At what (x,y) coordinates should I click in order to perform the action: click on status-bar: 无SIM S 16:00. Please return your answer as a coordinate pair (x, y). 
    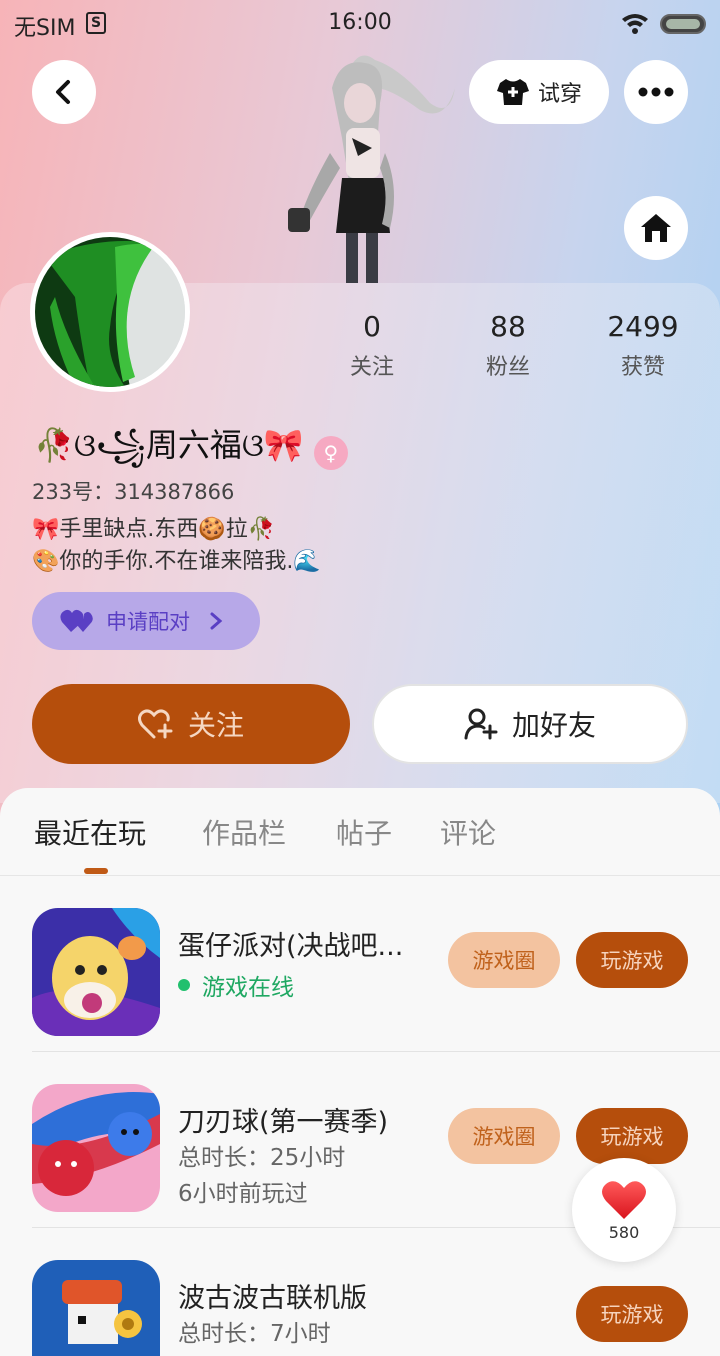
    Looking at the image, I should click on (360, 23).